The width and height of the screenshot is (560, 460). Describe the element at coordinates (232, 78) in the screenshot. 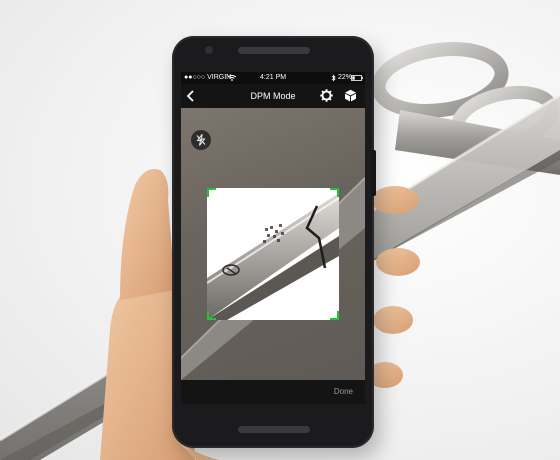

I see `wifi-icon` at that location.